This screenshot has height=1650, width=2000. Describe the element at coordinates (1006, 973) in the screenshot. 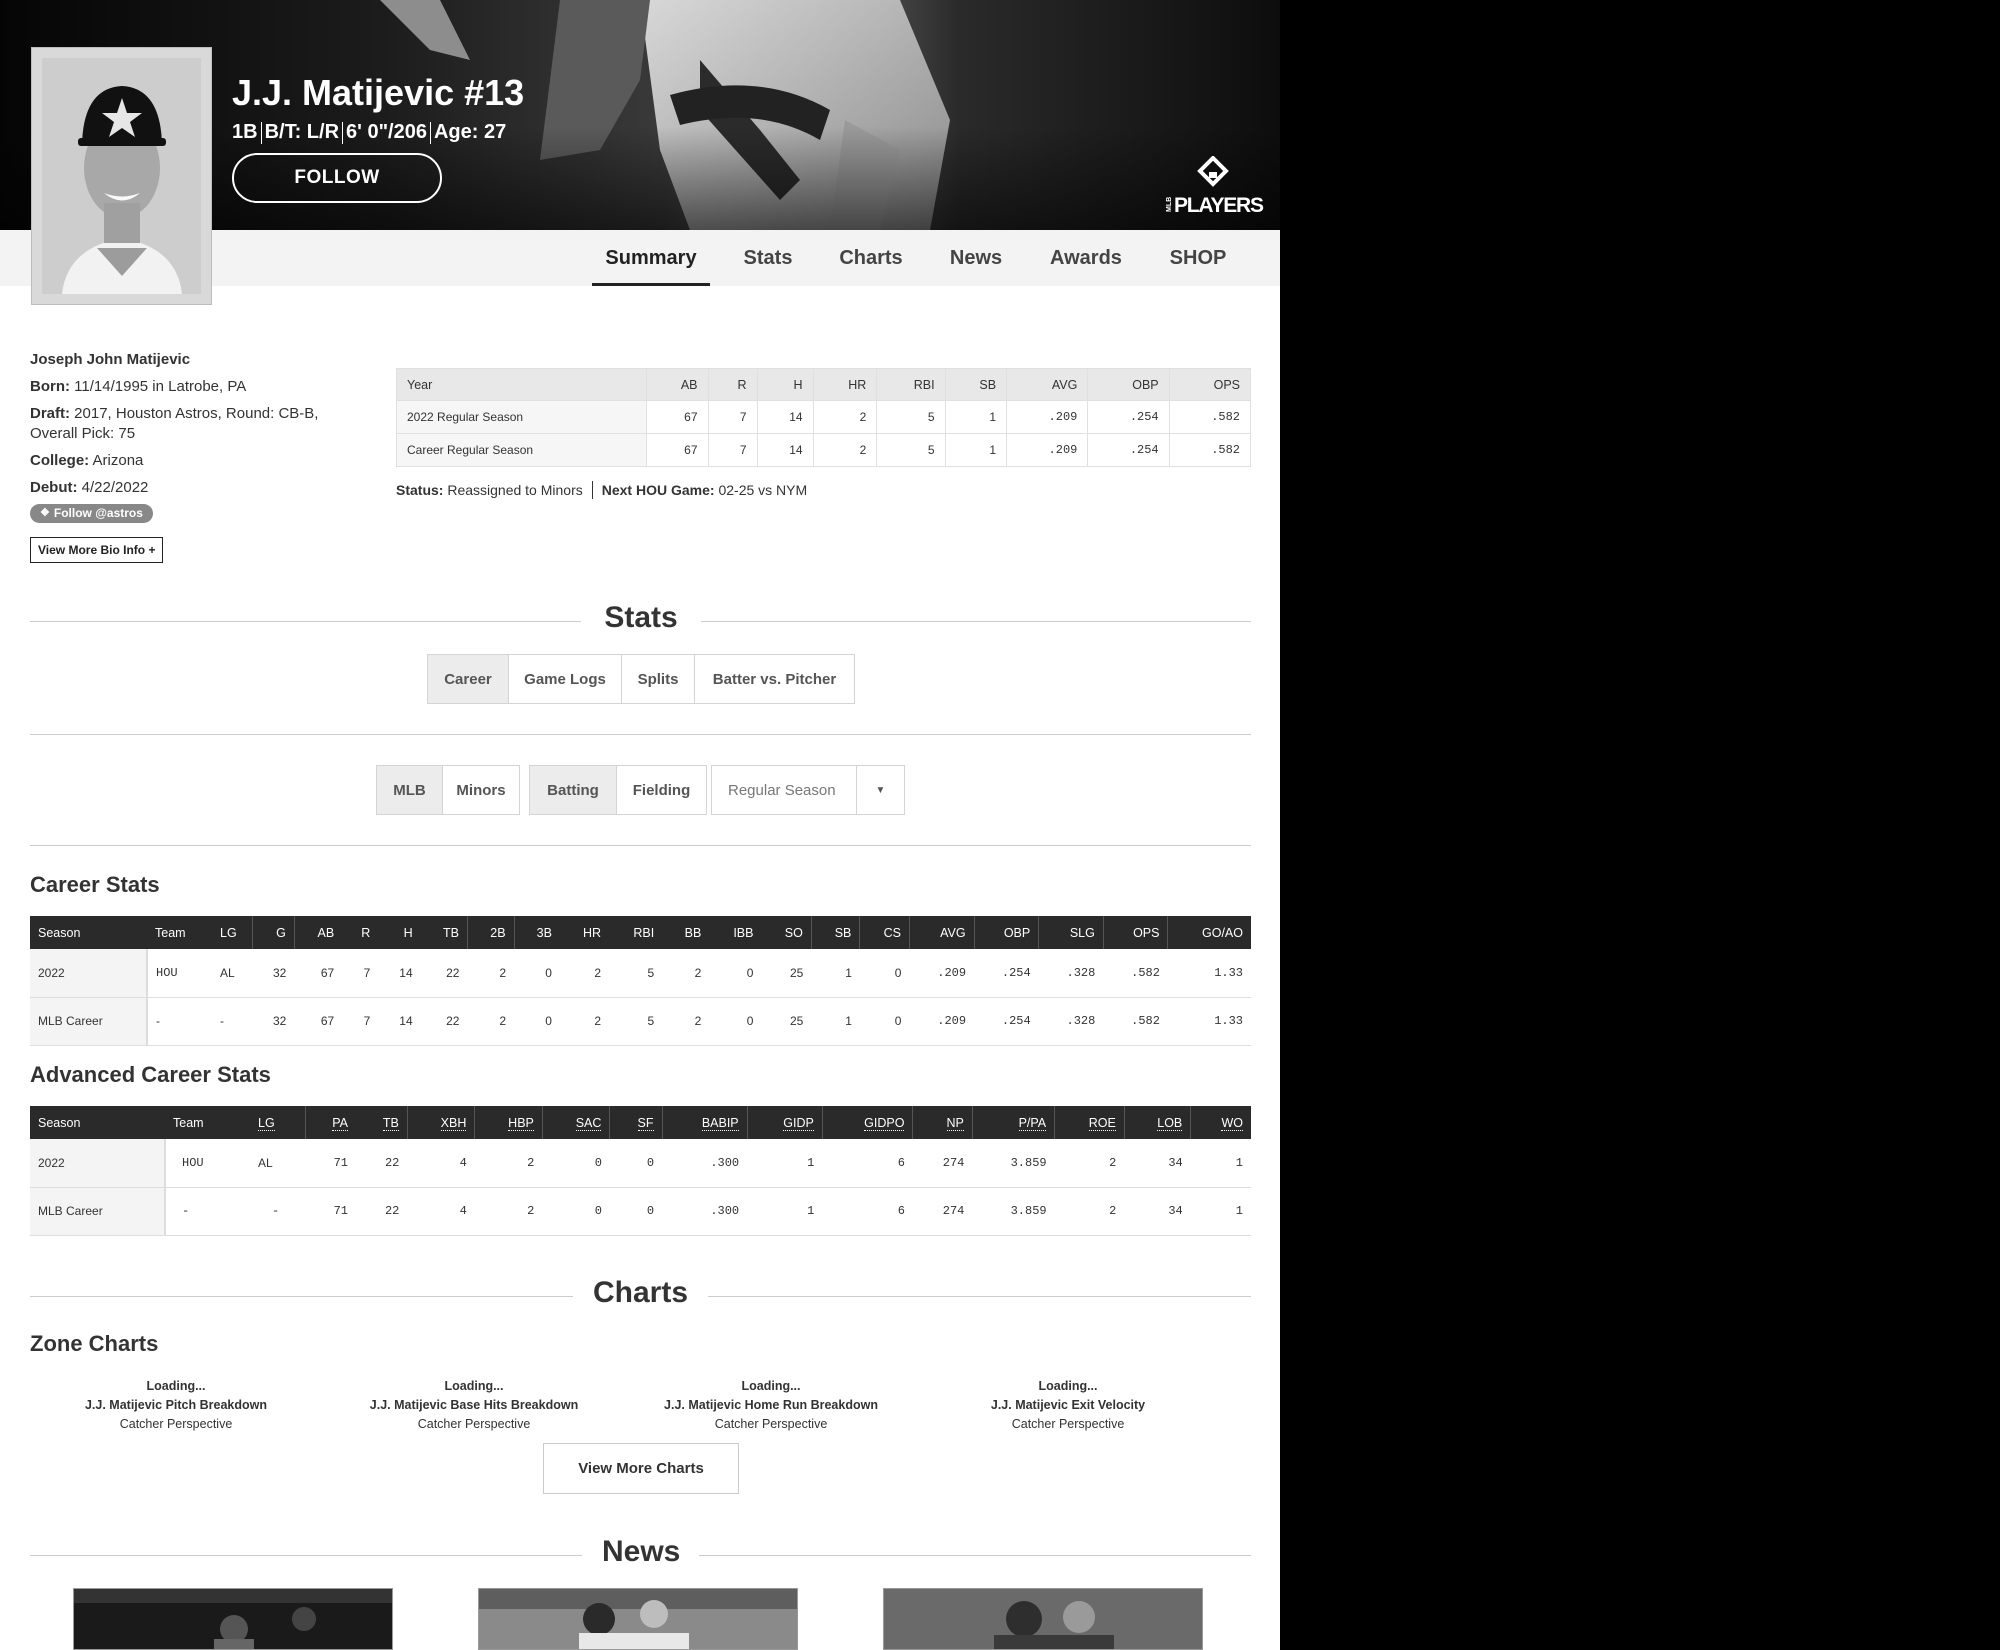

I see `cell: .254` at that location.